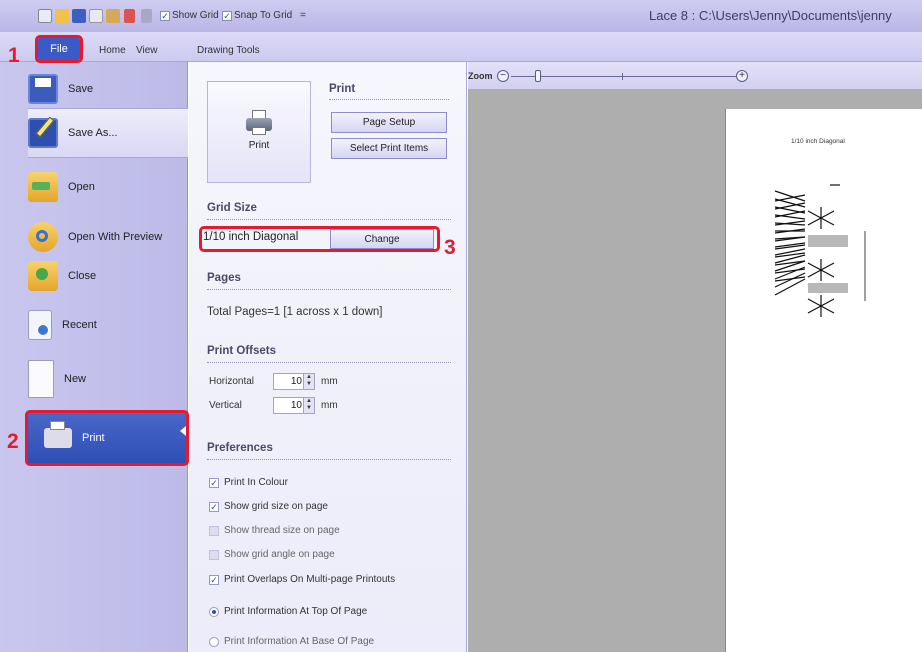 The height and width of the screenshot is (652, 922). I want to click on vertical-offset-label: Vertical, so click(225, 405).